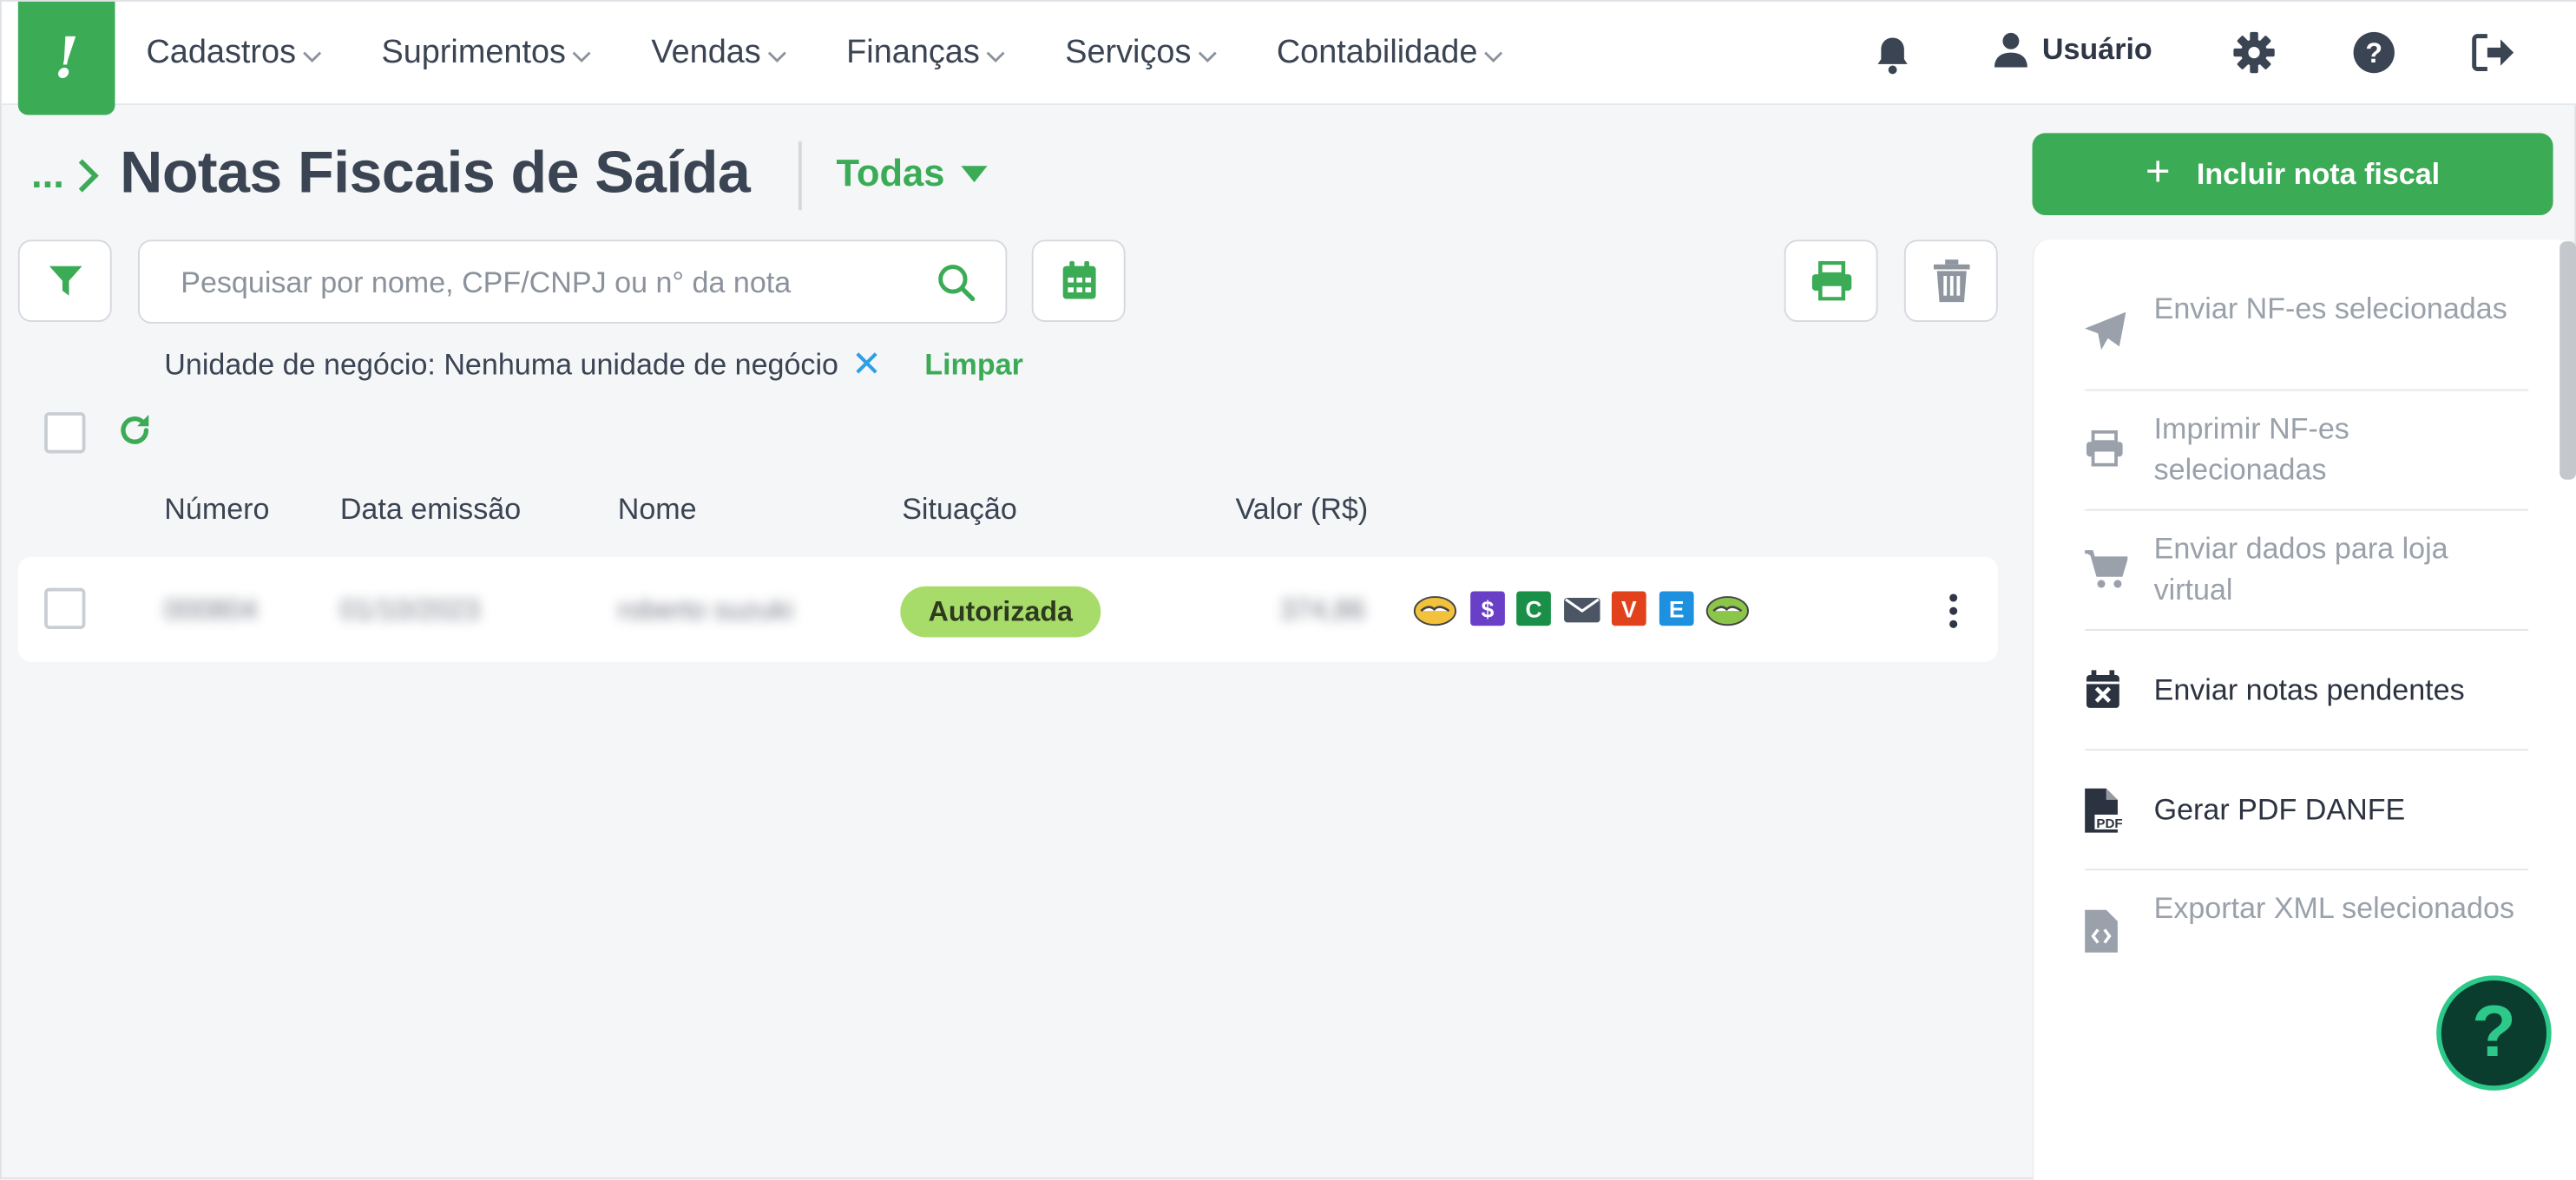  What do you see at coordinates (65, 608) in the screenshot?
I see `row-checkbox` at bounding box center [65, 608].